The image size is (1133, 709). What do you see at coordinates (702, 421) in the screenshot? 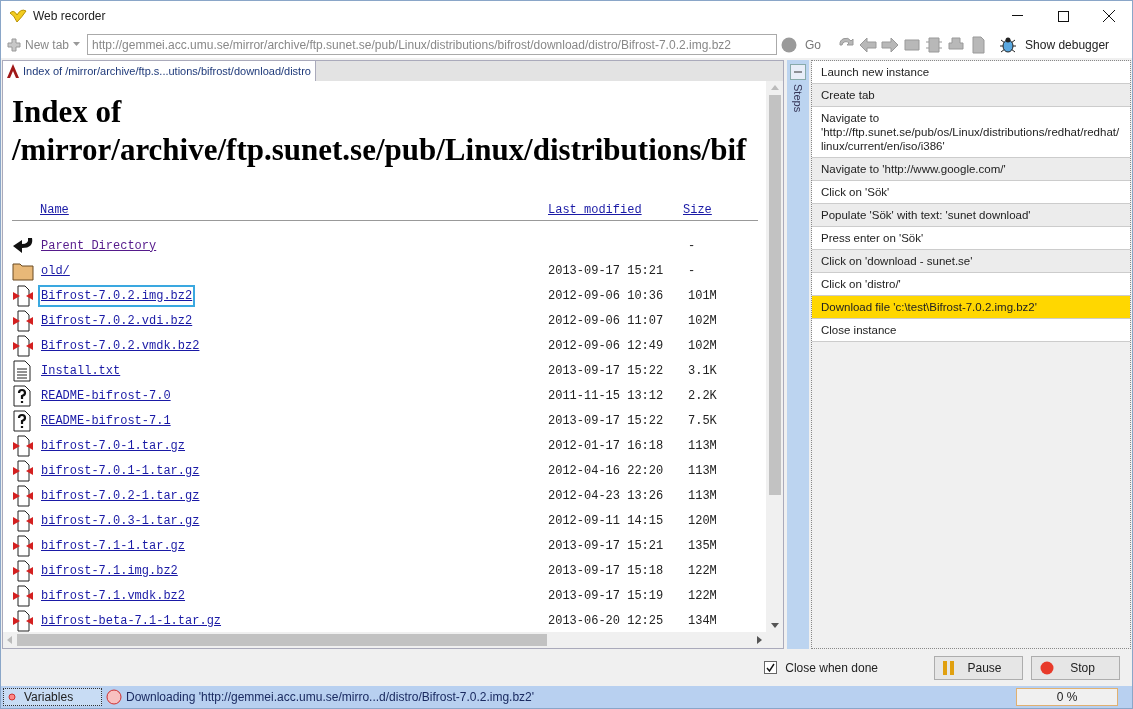
I see `file-size: 7.5K` at bounding box center [702, 421].